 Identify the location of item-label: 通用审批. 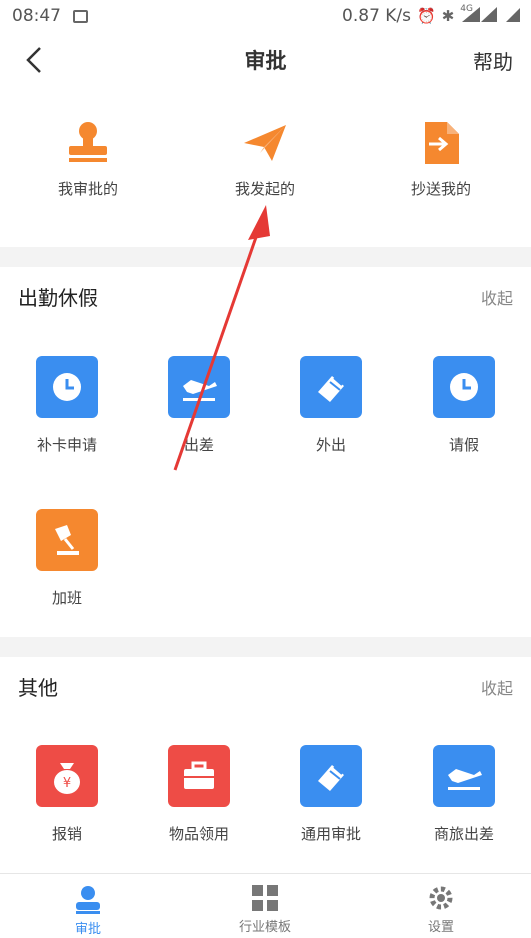
(330, 834).